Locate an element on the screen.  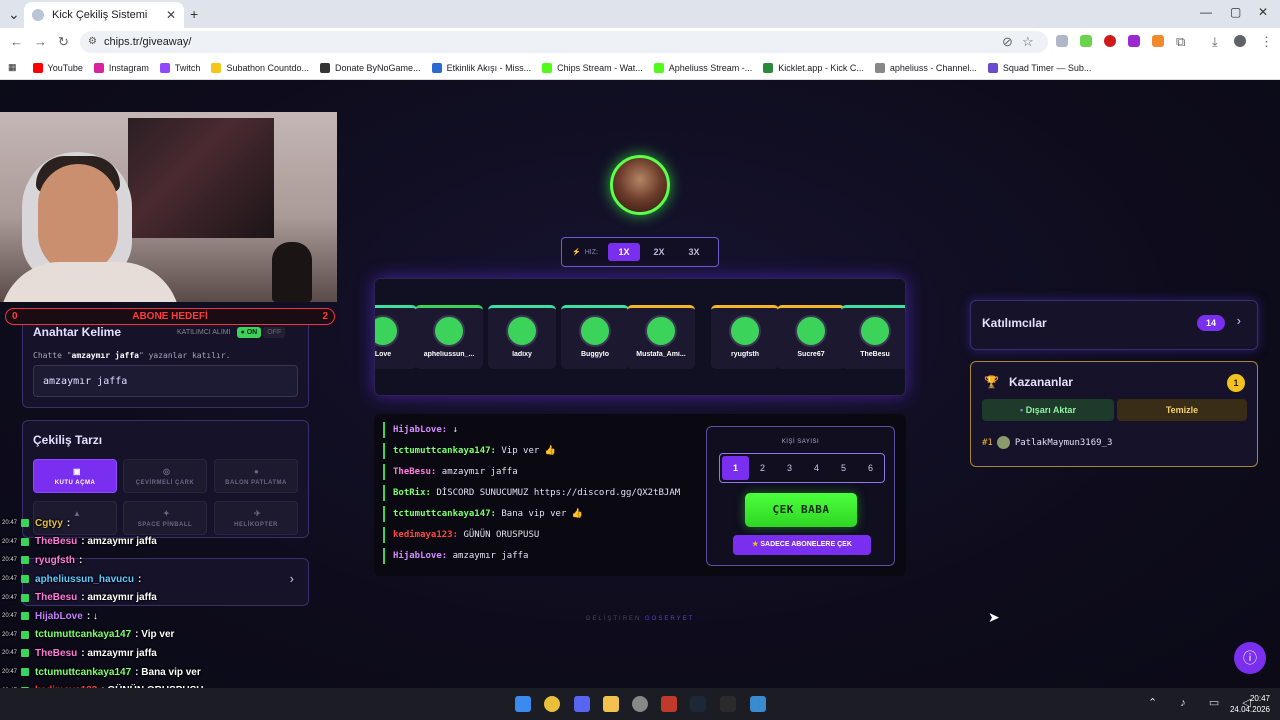
draw-button: ÇEK BABA is located at coordinates (801, 510).